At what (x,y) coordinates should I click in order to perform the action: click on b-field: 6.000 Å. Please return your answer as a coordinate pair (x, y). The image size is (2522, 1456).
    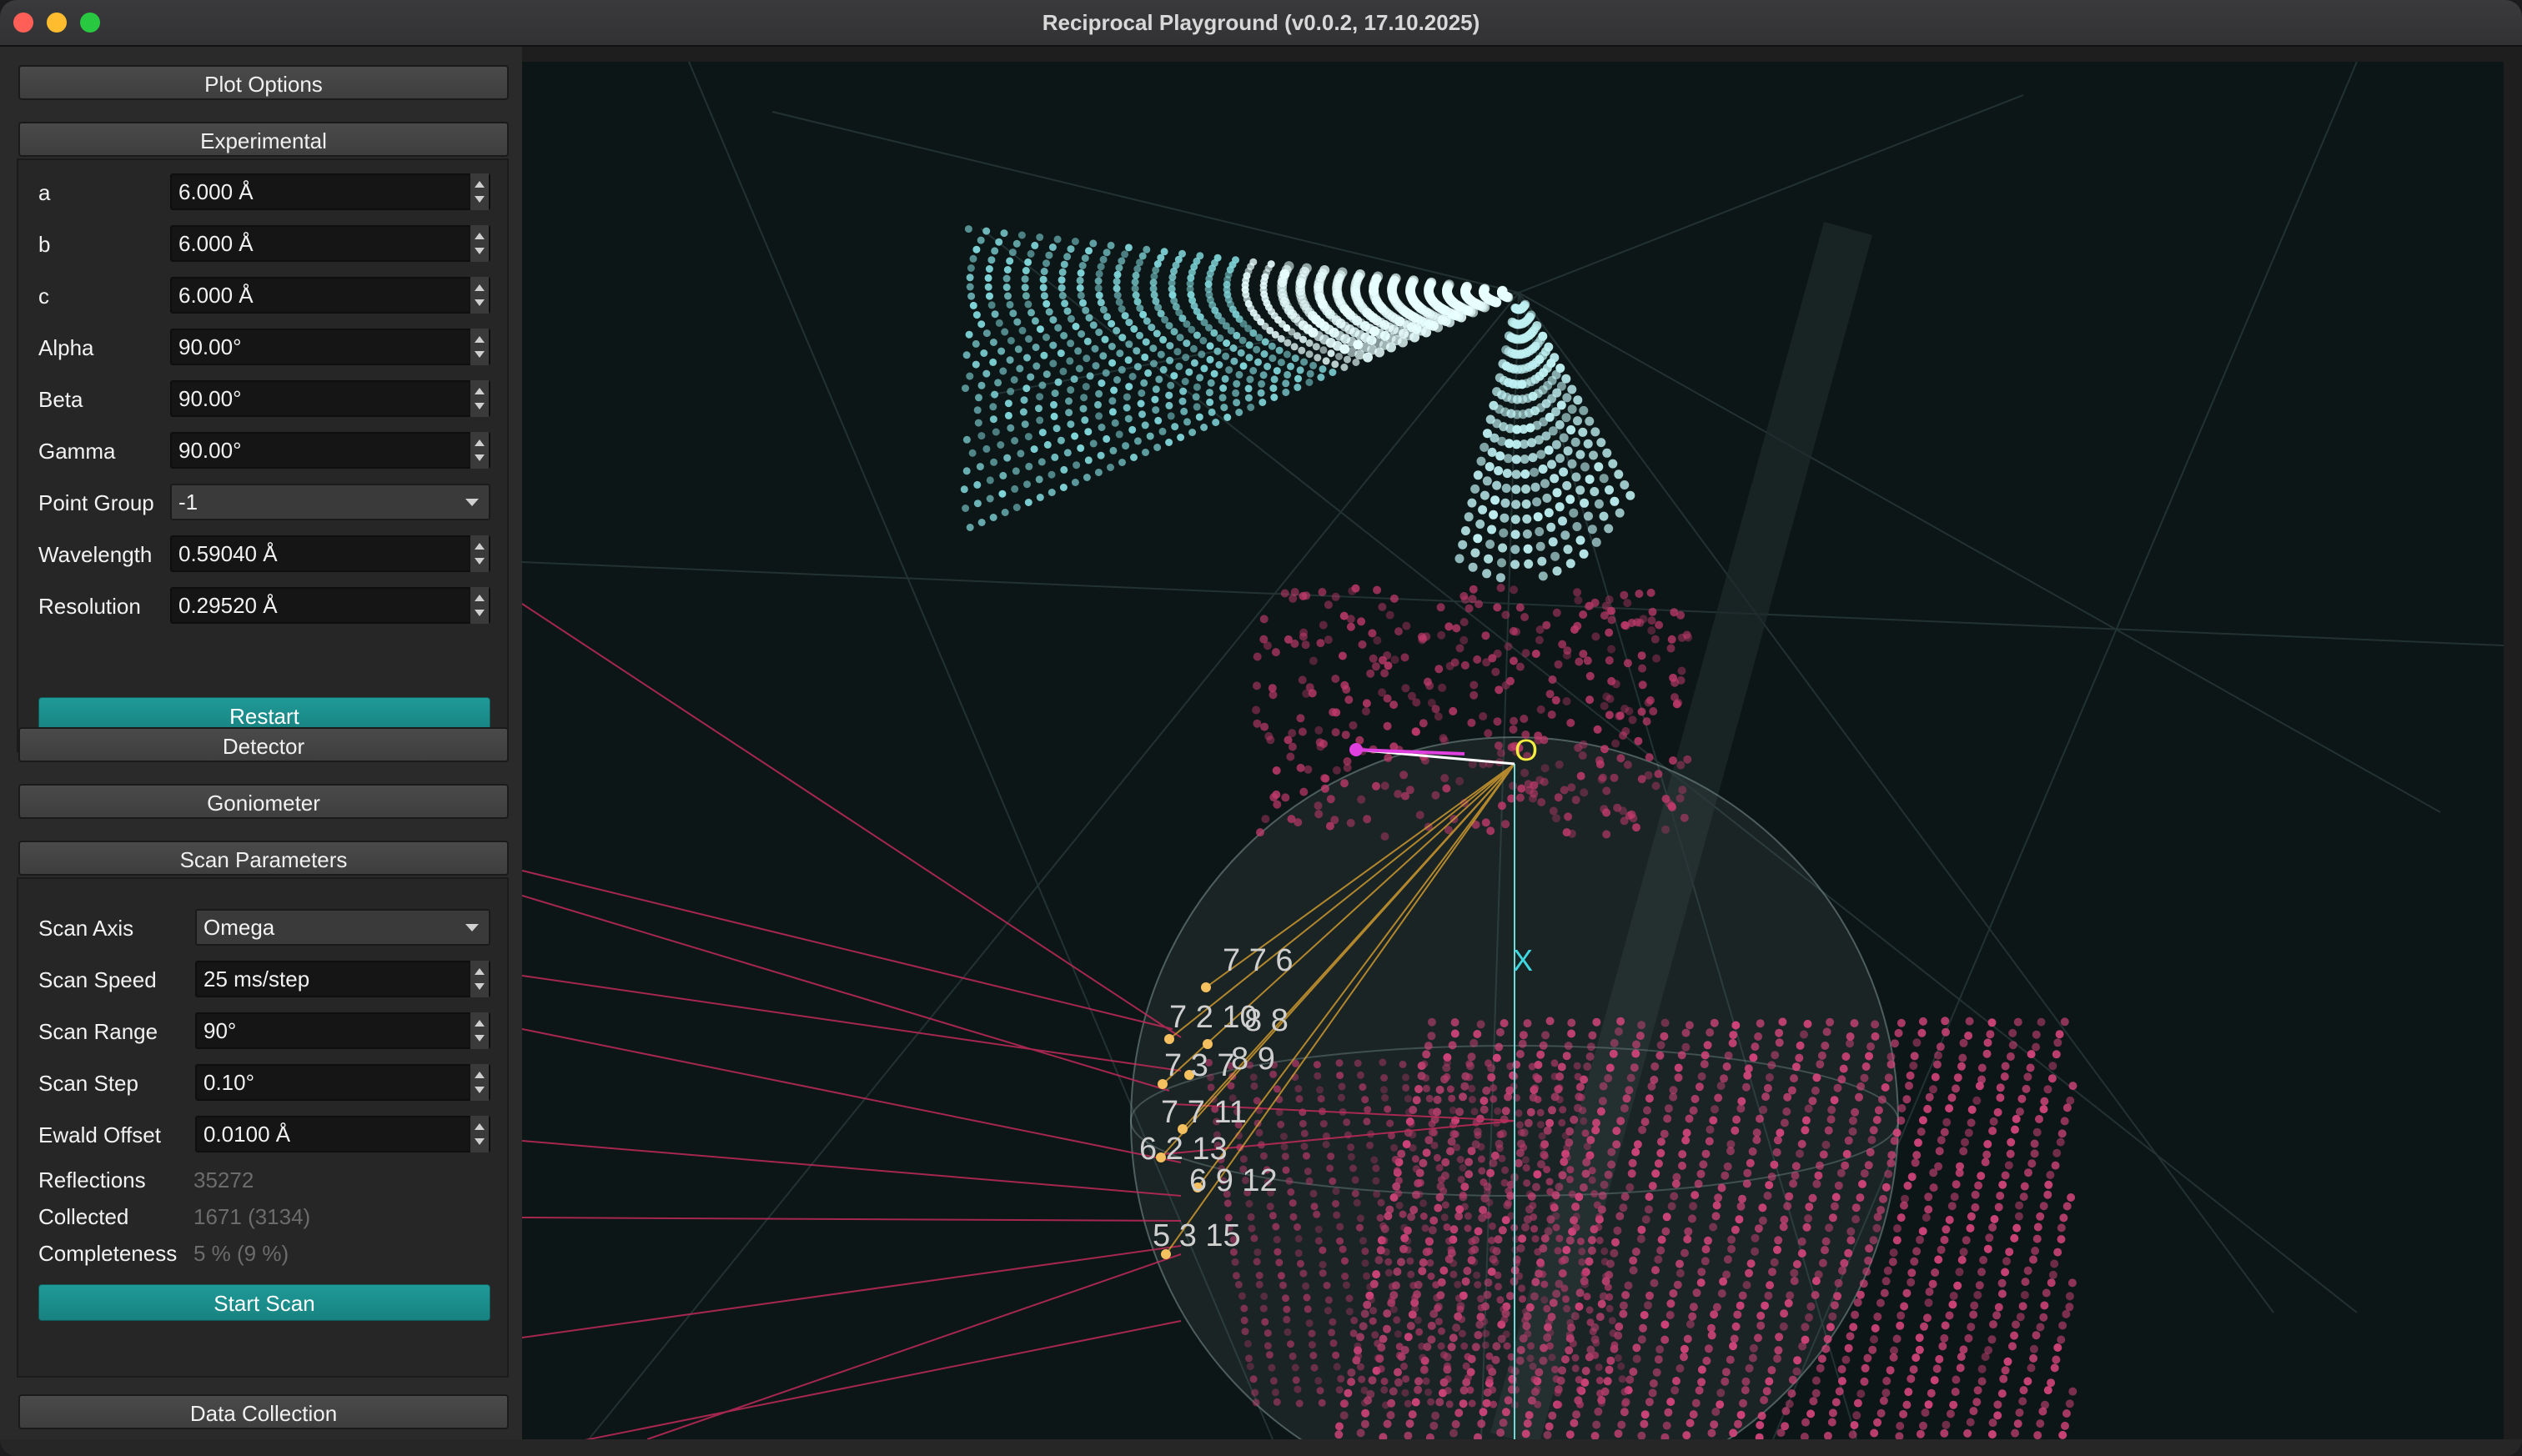
    Looking at the image, I should click on (330, 244).